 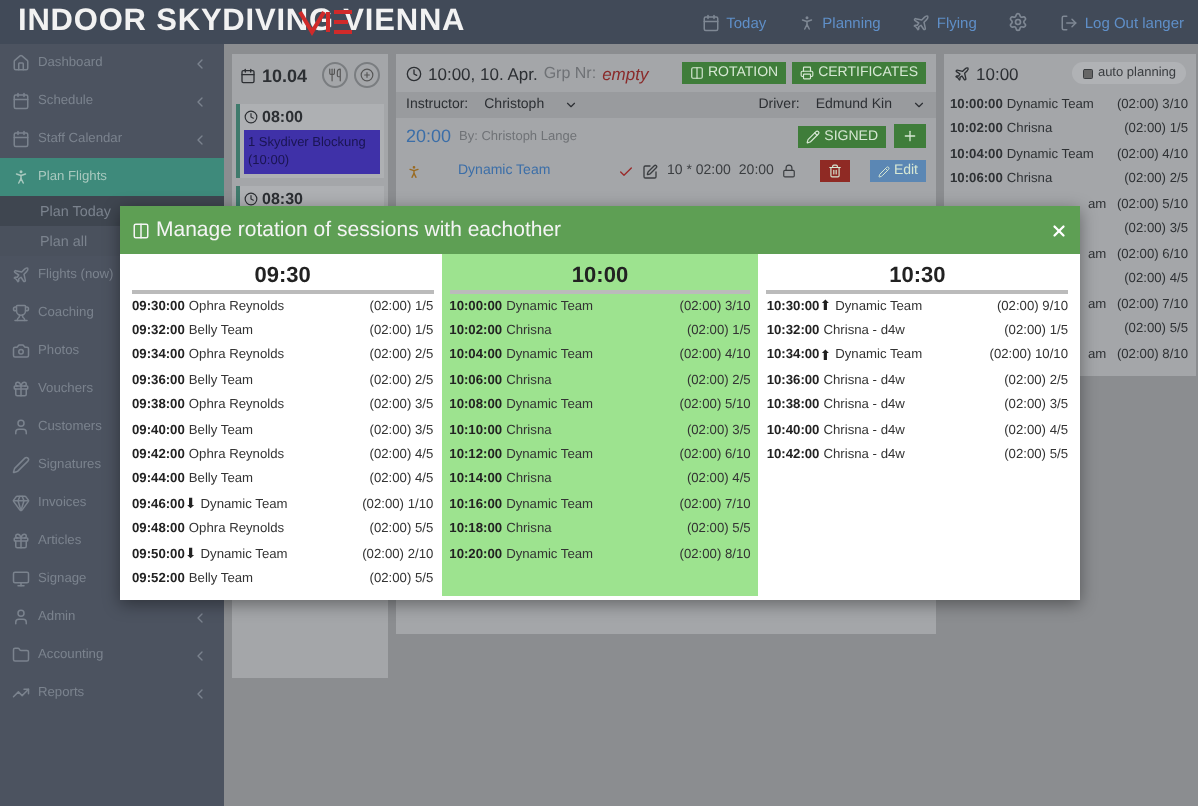 I want to click on group-value: empty, so click(x=625, y=73).